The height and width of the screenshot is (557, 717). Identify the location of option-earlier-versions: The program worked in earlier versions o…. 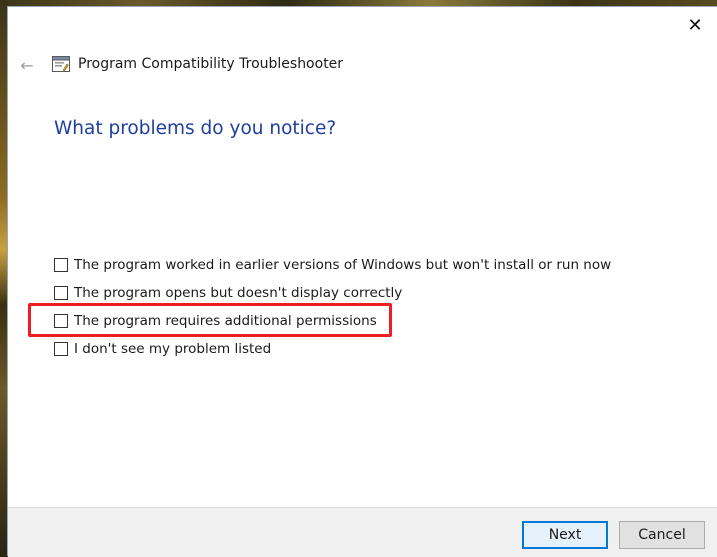
(332, 265).